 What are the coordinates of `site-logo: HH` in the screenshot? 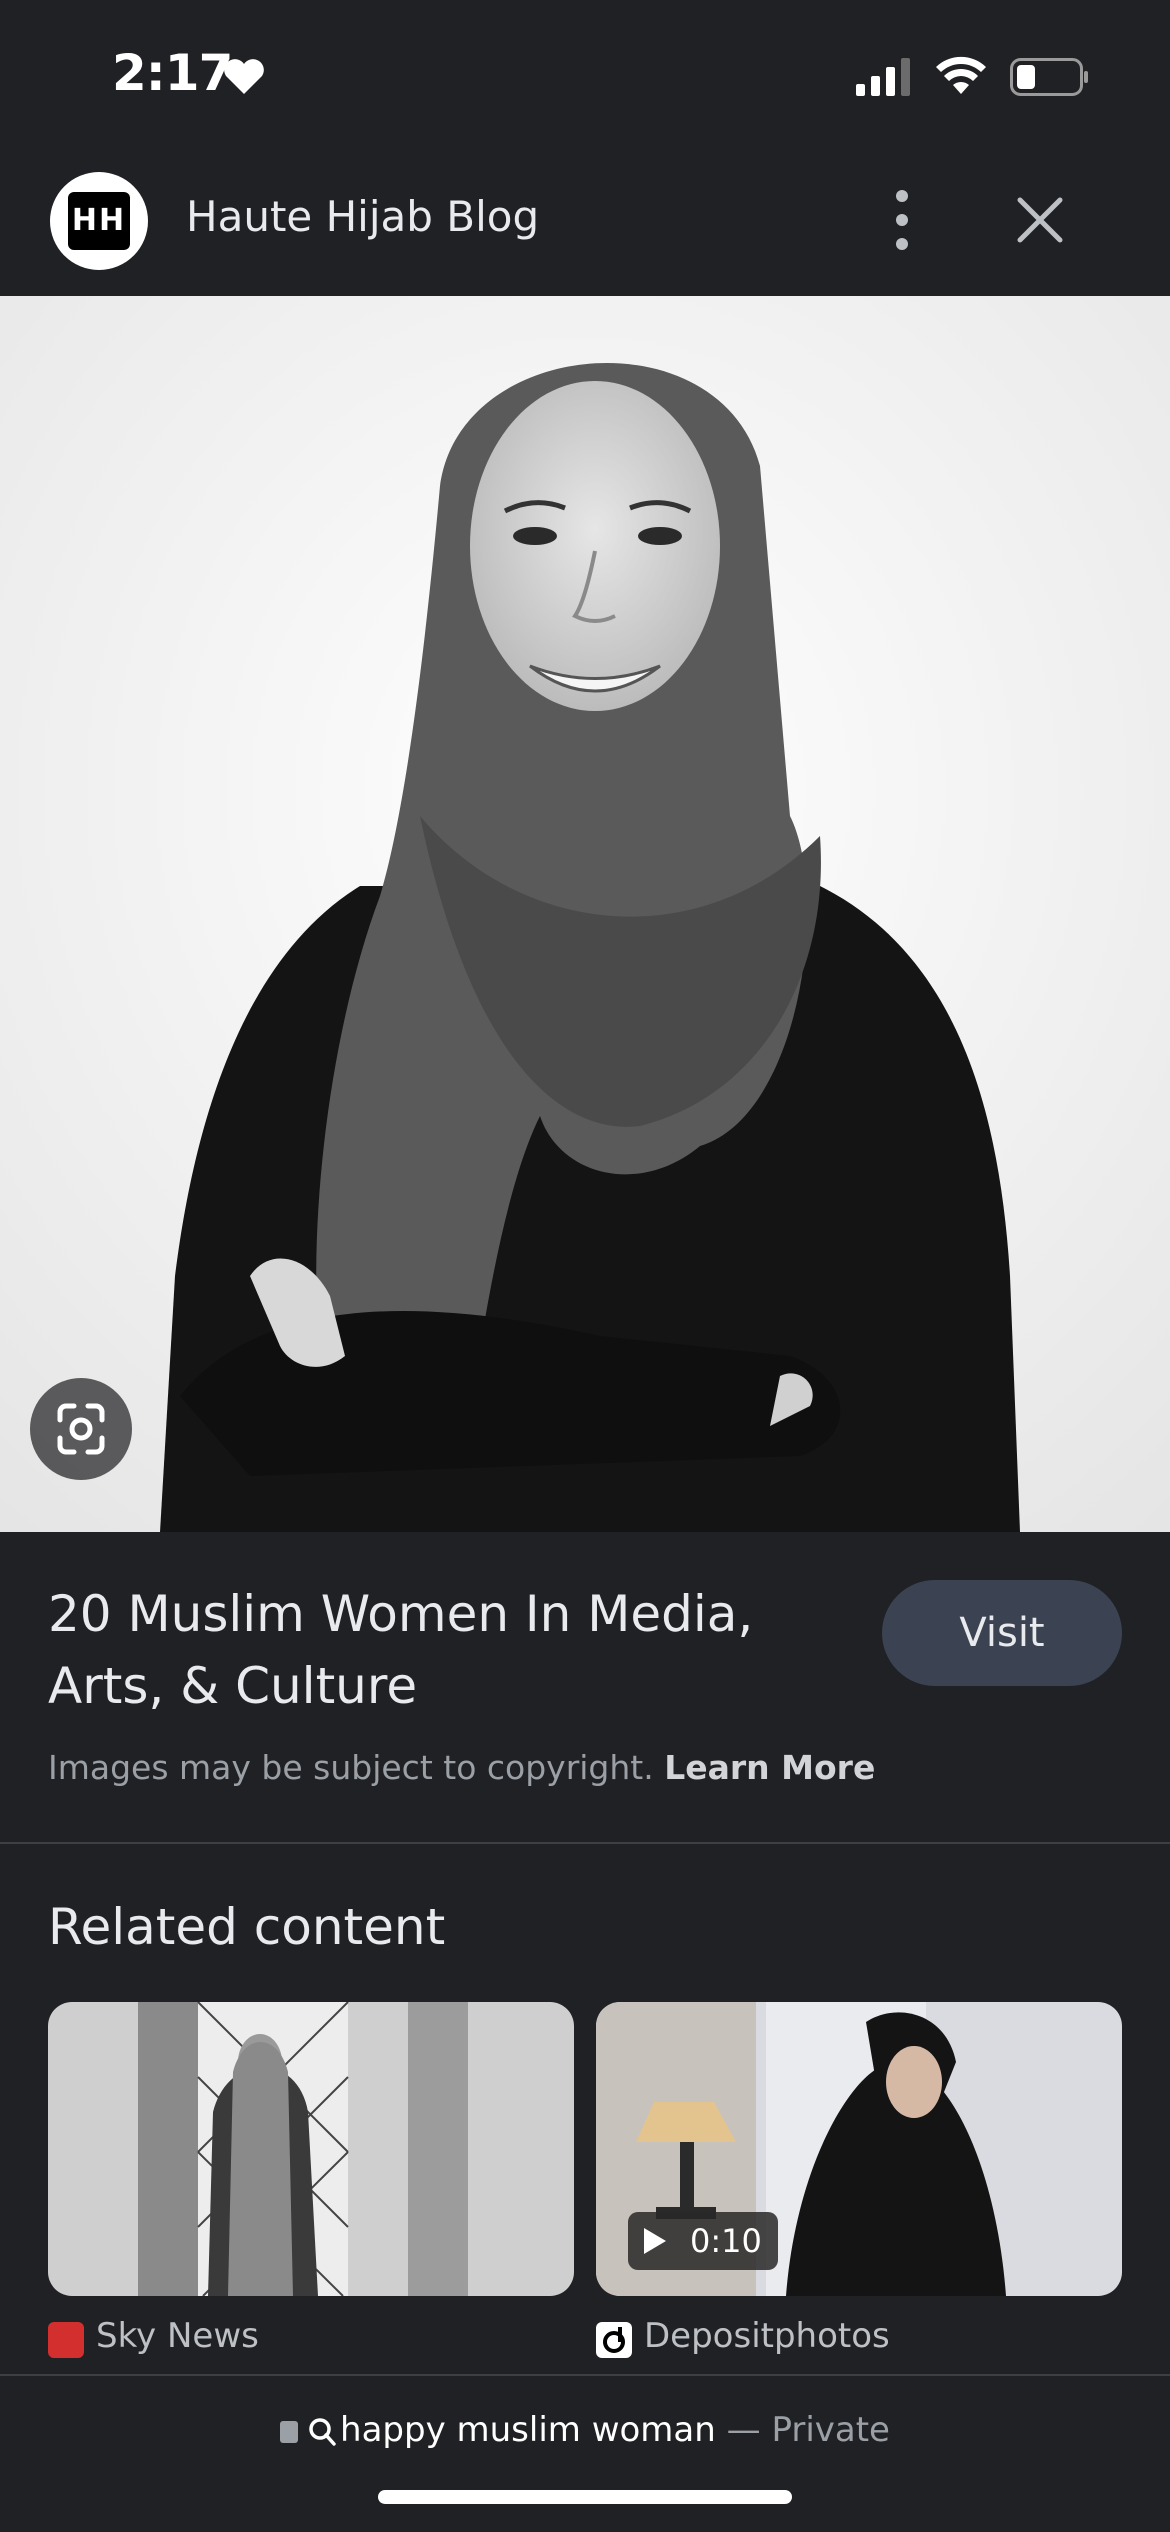 It's located at (99, 221).